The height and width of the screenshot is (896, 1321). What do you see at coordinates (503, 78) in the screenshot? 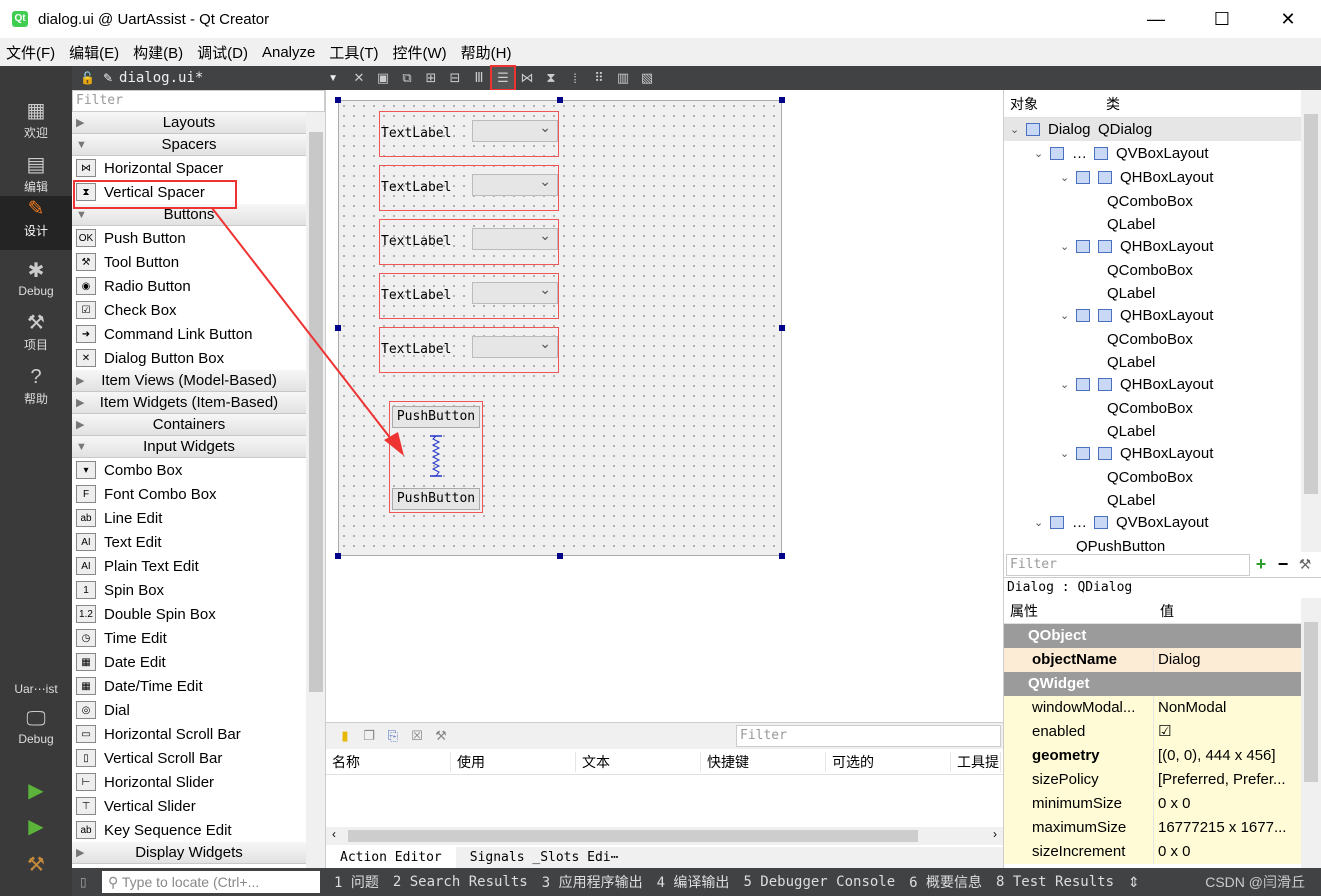
I see `layout-vertical-icon: ☰` at bounding box center [503, 78].